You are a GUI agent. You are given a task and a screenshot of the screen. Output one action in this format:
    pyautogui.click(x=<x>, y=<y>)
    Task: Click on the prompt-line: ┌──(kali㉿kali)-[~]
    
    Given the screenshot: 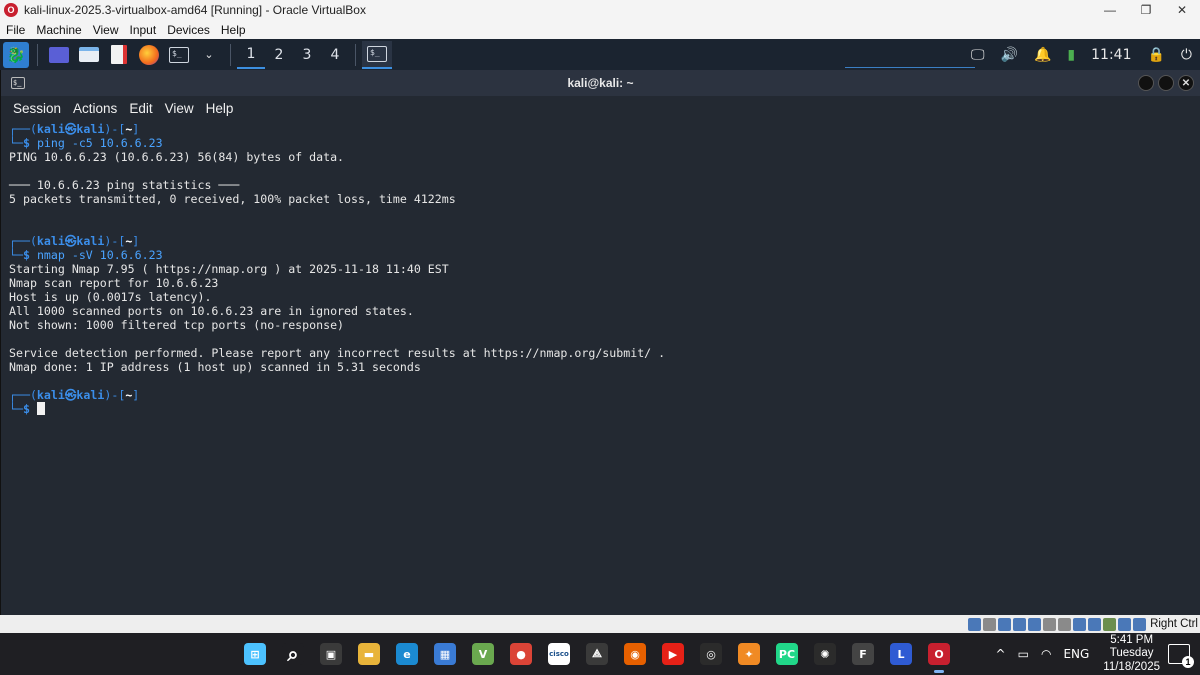 What is the action you would take?
    pyautogui.click(x=604, y=129)
    